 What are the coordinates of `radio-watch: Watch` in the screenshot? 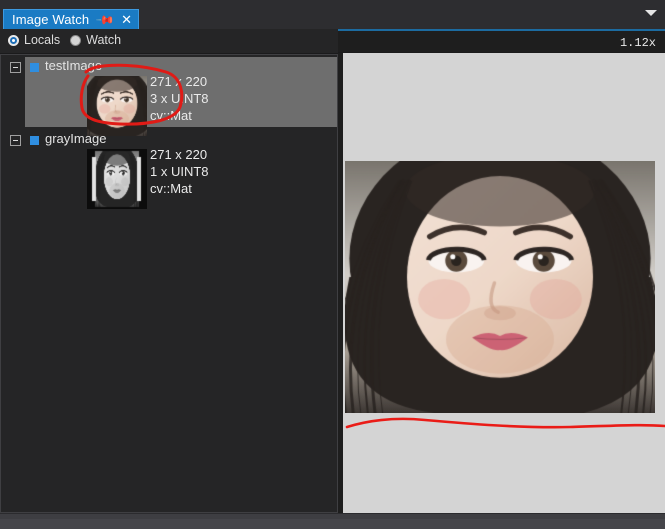 It's located at (95, 40).